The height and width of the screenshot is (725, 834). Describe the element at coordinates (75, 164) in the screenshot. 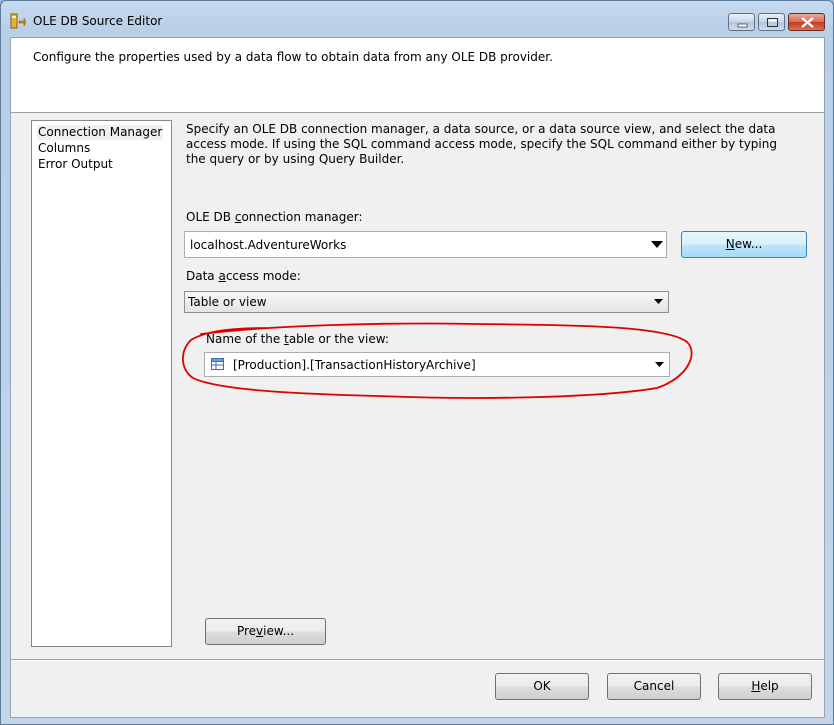

I see `nav-item-error-output: Error Output` at that location.